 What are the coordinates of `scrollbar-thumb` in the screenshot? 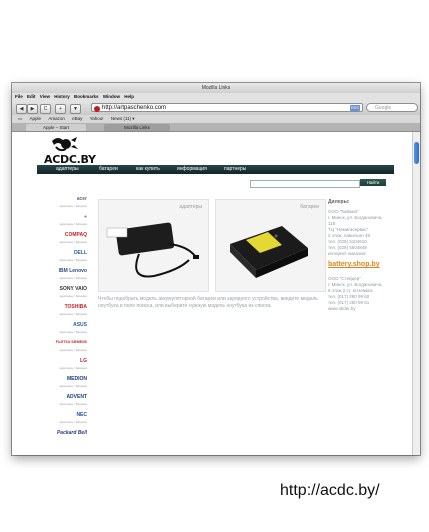 It's located at (416, 153).